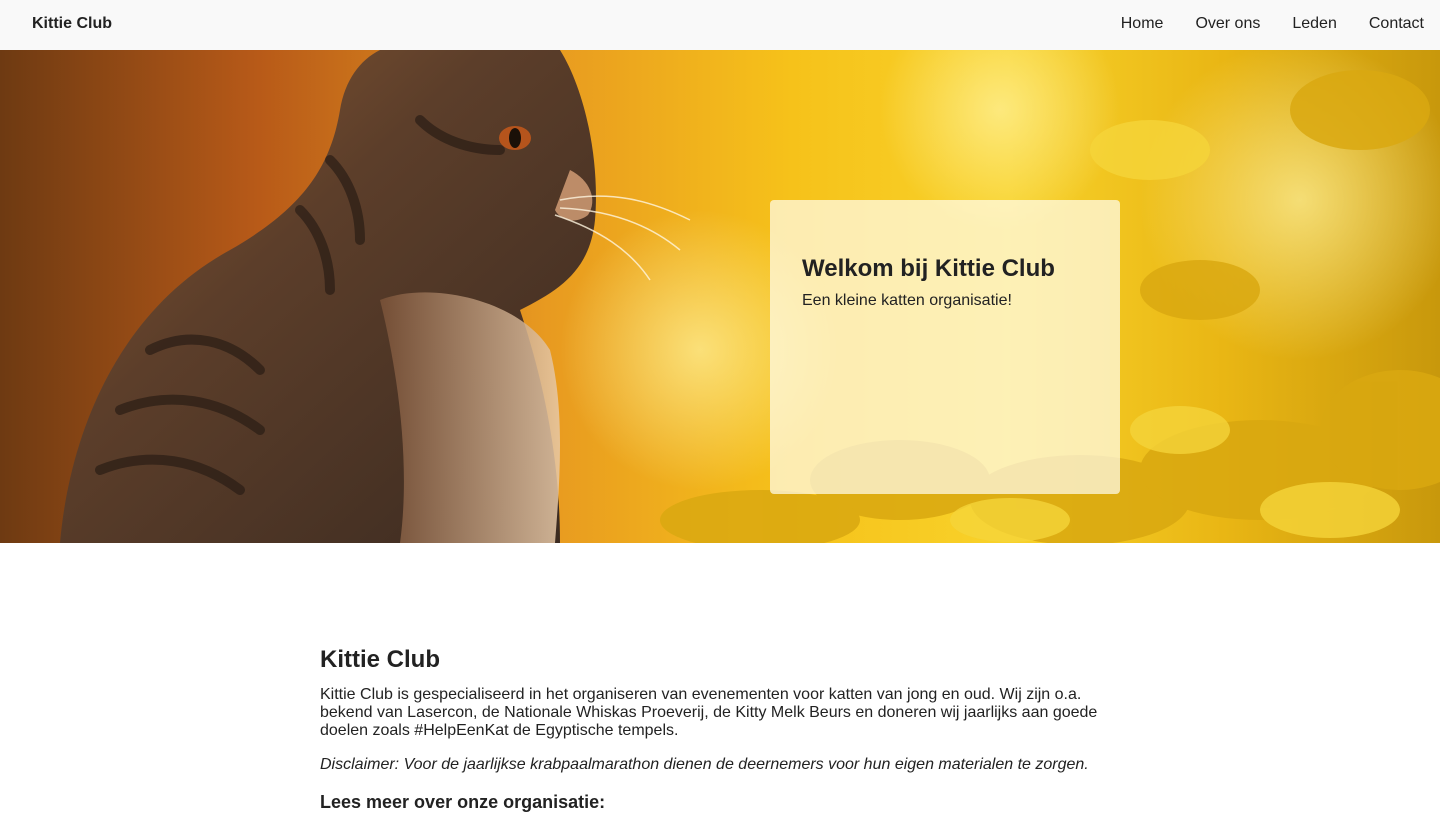 The width and height of the screenshot is (1440, 821). Describe the element at coordinates (72, 24) in the screenshot. I see `brand-link: Kittie Club` at that location.